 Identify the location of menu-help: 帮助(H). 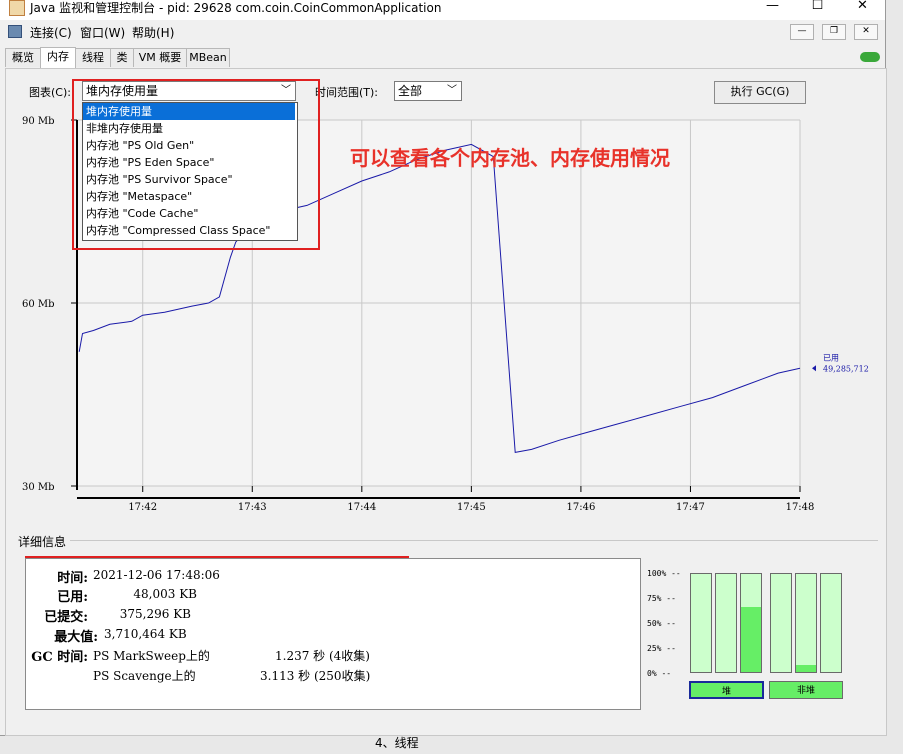
(153, 32).